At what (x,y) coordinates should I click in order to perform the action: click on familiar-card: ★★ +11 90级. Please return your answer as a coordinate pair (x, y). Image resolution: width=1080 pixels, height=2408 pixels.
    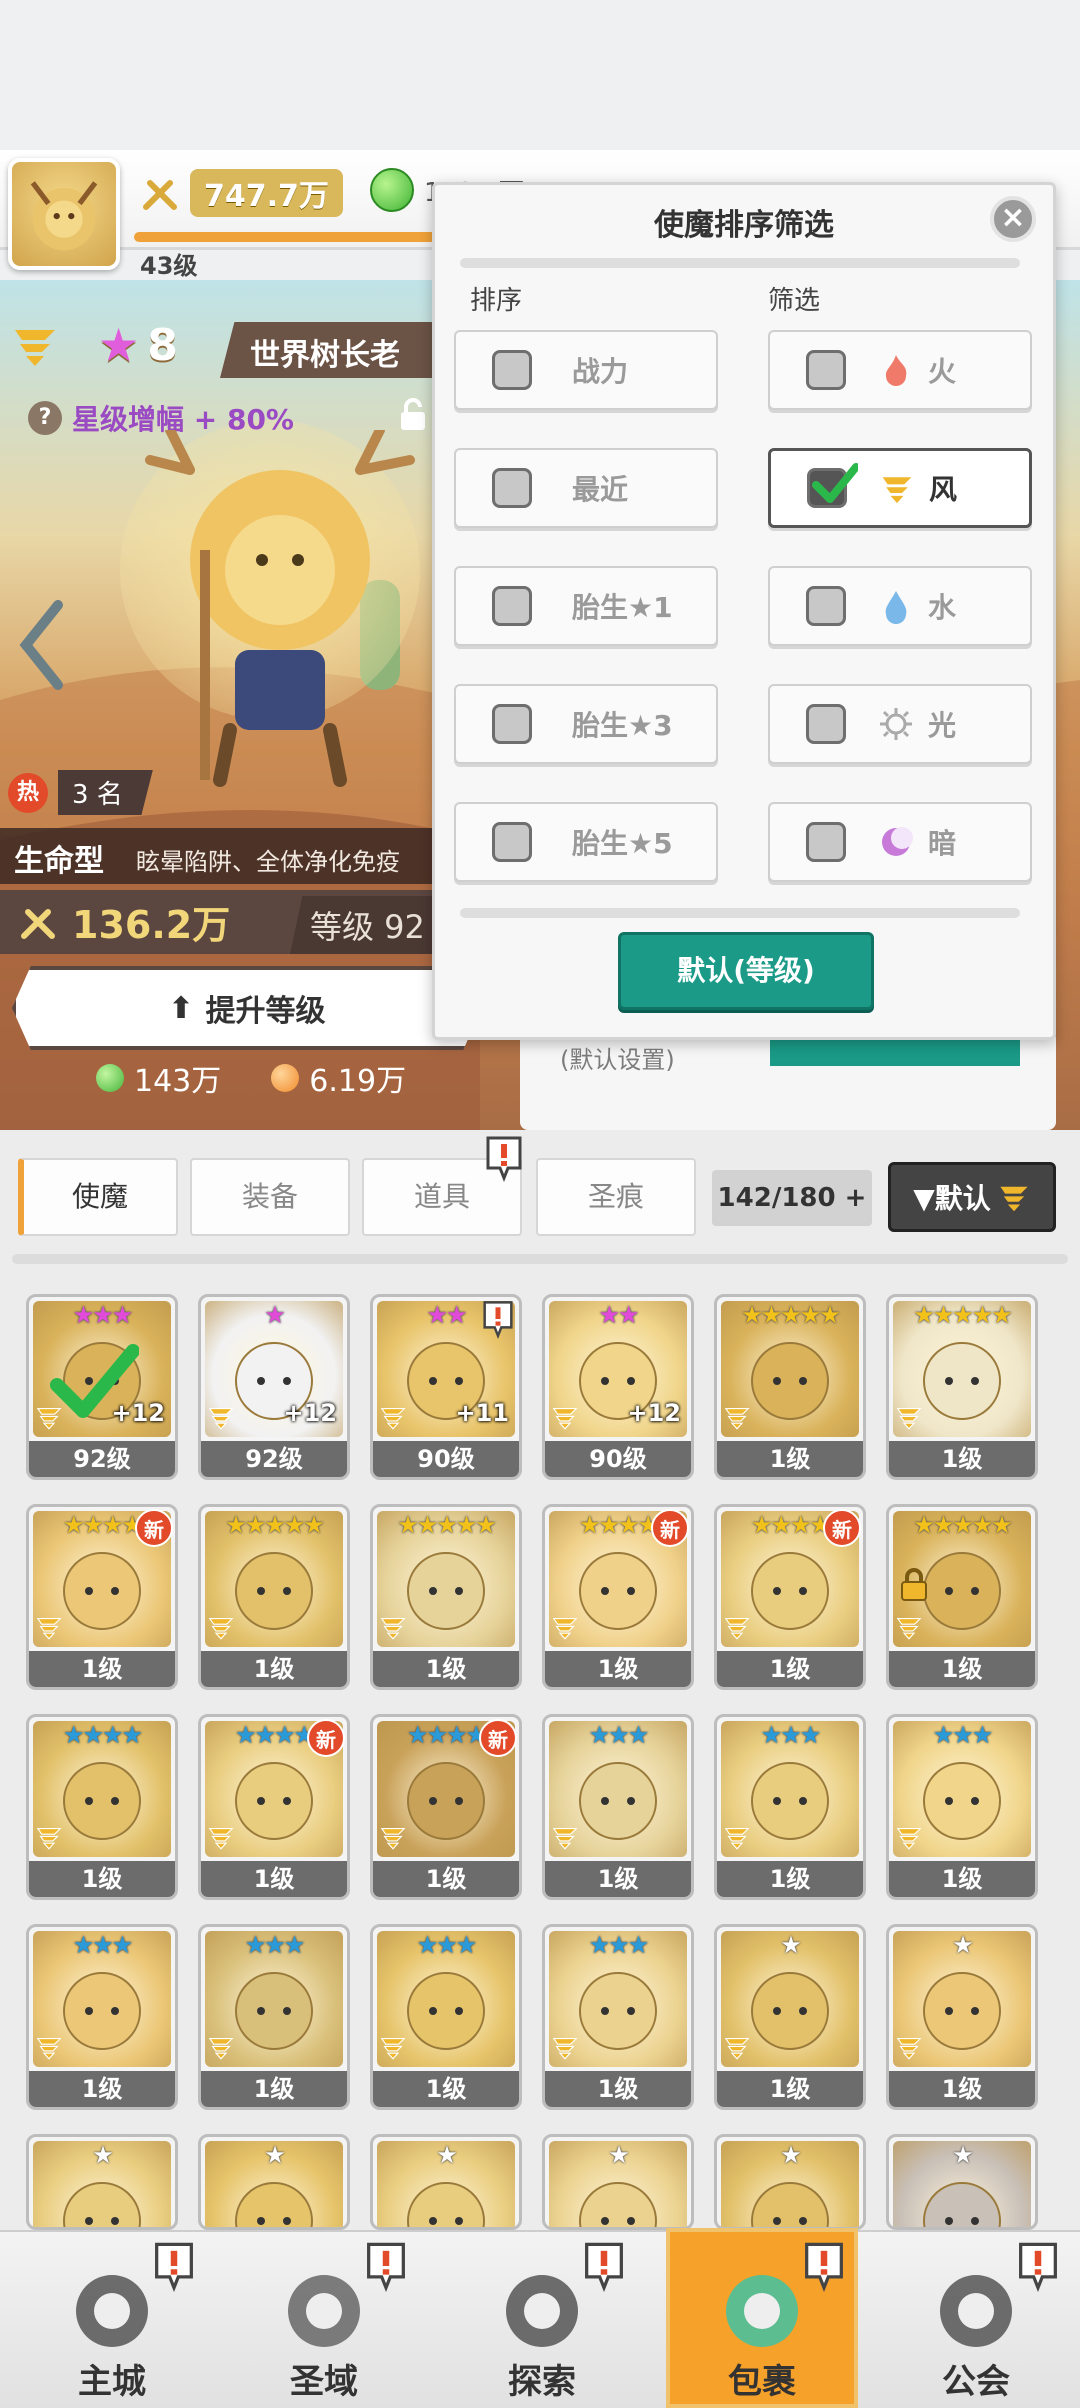
    Looking at the image, I should click on (446, 1387).